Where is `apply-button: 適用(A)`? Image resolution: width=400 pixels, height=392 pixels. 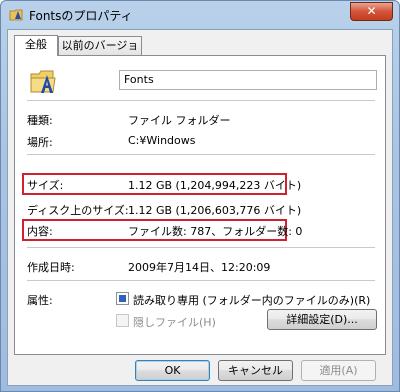
apply-button: 適用(A) is located at coordinates (338, 370).